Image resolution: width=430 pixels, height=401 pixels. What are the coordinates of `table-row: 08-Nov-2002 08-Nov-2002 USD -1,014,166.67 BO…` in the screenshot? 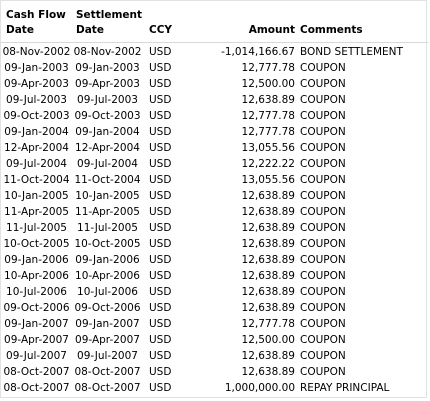 It's located at (214, 52).